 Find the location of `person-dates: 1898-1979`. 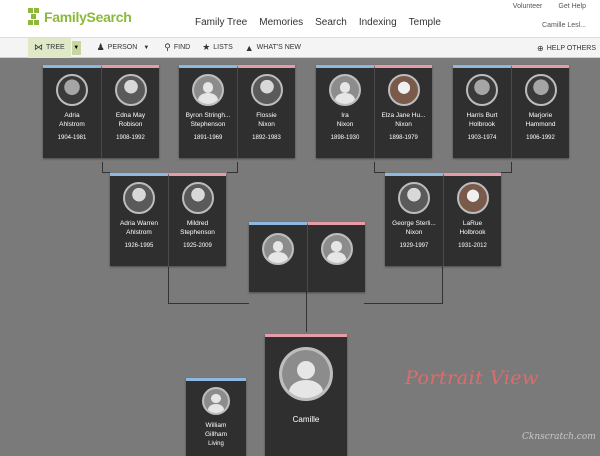

person-dates: 1898-1979 is located at coordinates (403, 138).